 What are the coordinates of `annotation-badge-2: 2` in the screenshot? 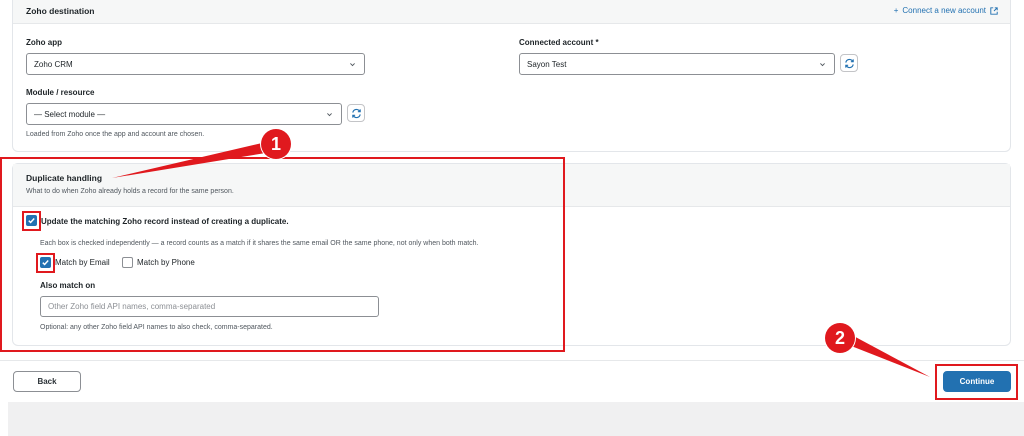 It's located at (840, 338).